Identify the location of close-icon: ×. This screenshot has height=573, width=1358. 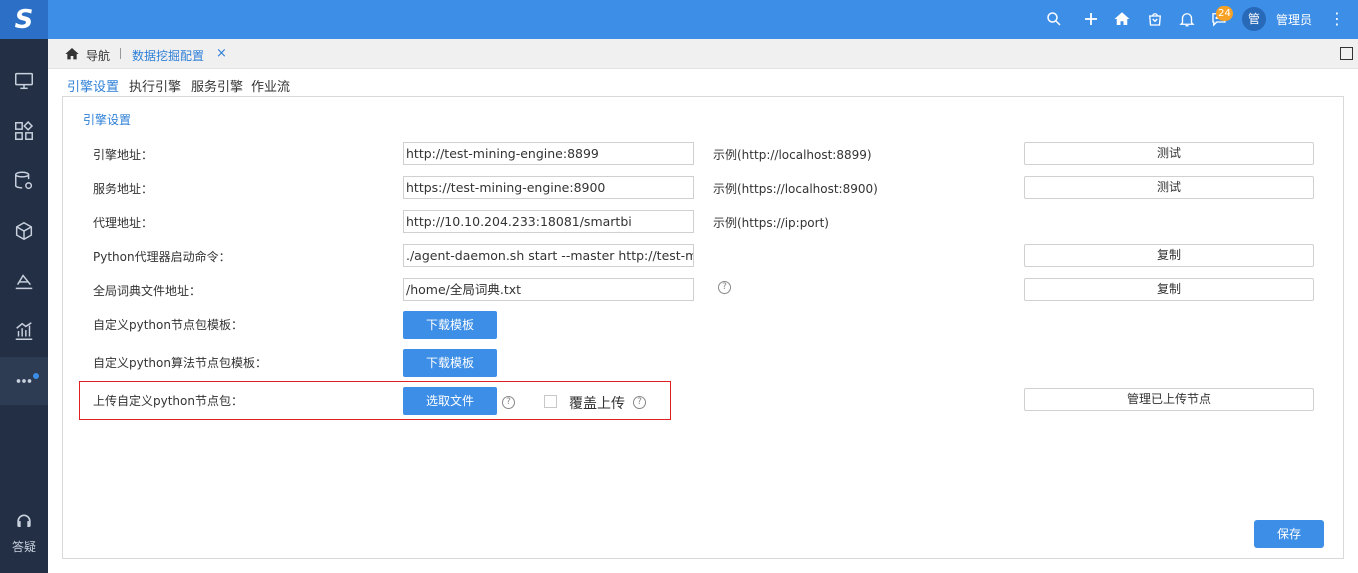
(221, 53).